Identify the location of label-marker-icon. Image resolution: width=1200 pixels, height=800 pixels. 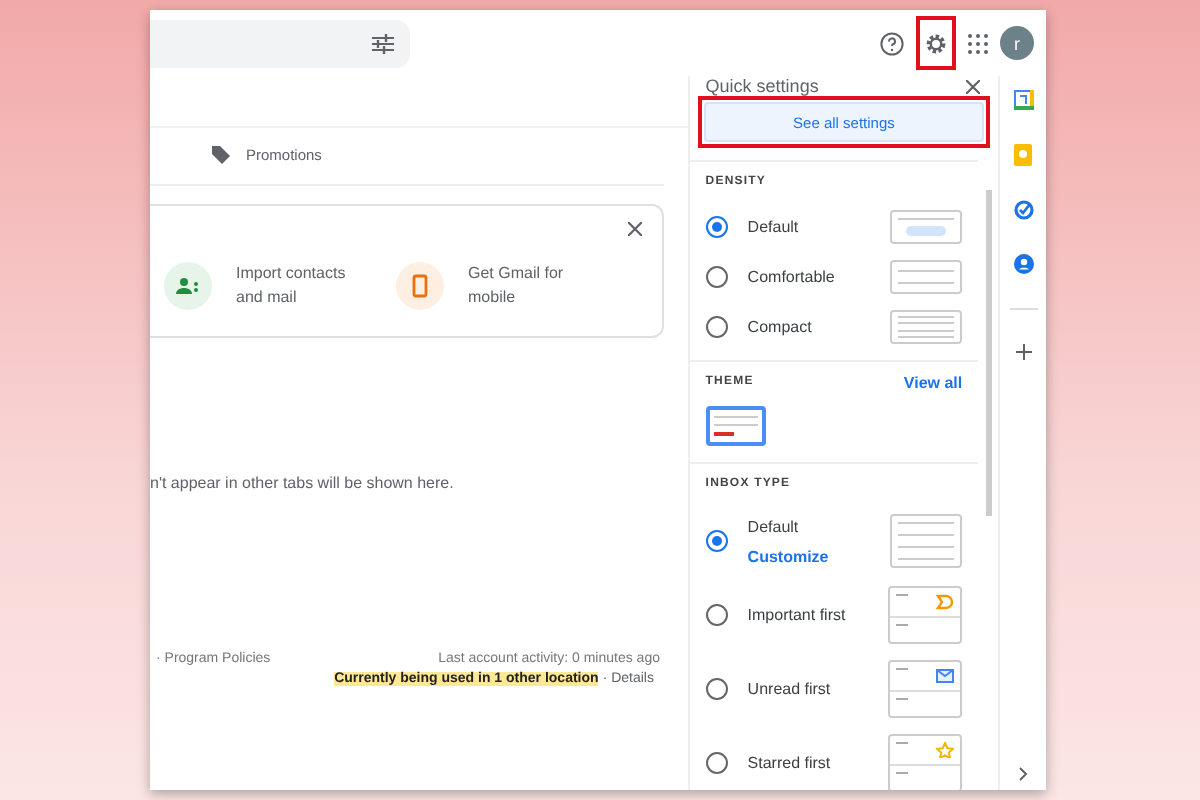
(945, 602).